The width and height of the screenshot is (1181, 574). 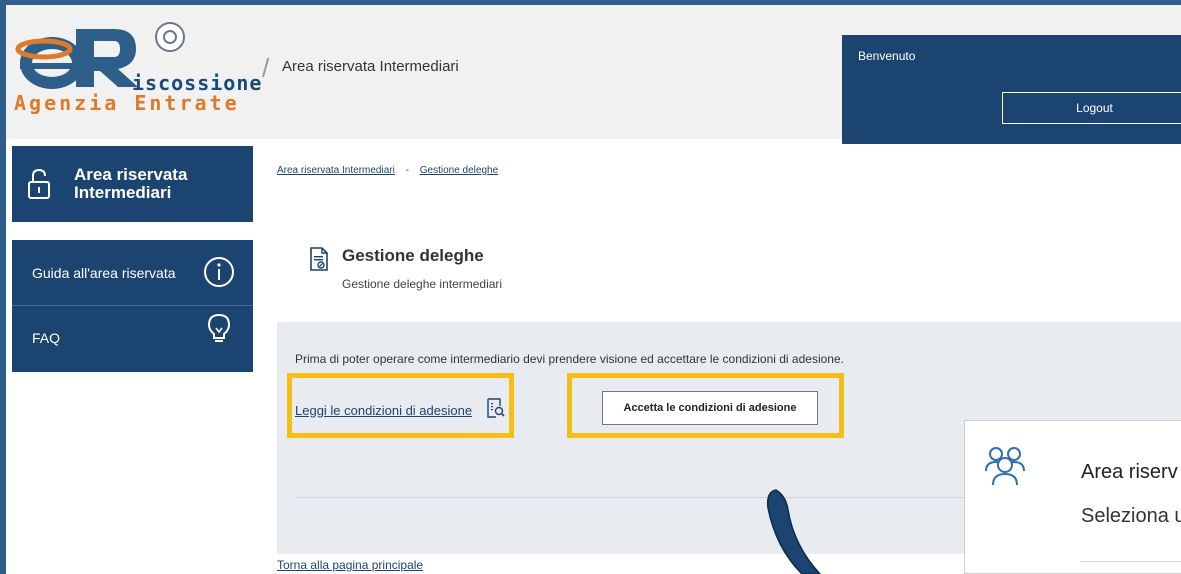 I want to click on sidebar-area-riservata: Area riservata Intermediari, so click(x=132, y=184).